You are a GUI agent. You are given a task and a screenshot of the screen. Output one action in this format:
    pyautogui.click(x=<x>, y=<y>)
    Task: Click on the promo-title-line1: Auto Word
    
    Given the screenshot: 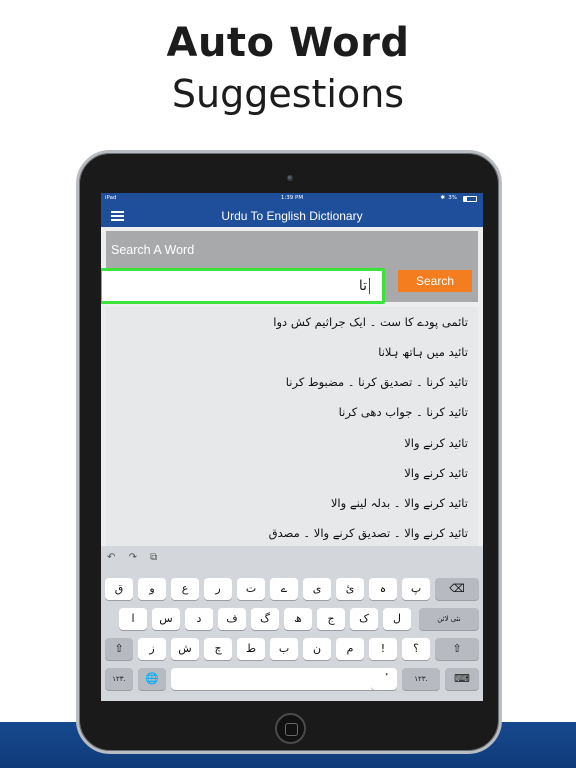 What is the action you would take?
    pyautogui.click(x=288, y=43)
    